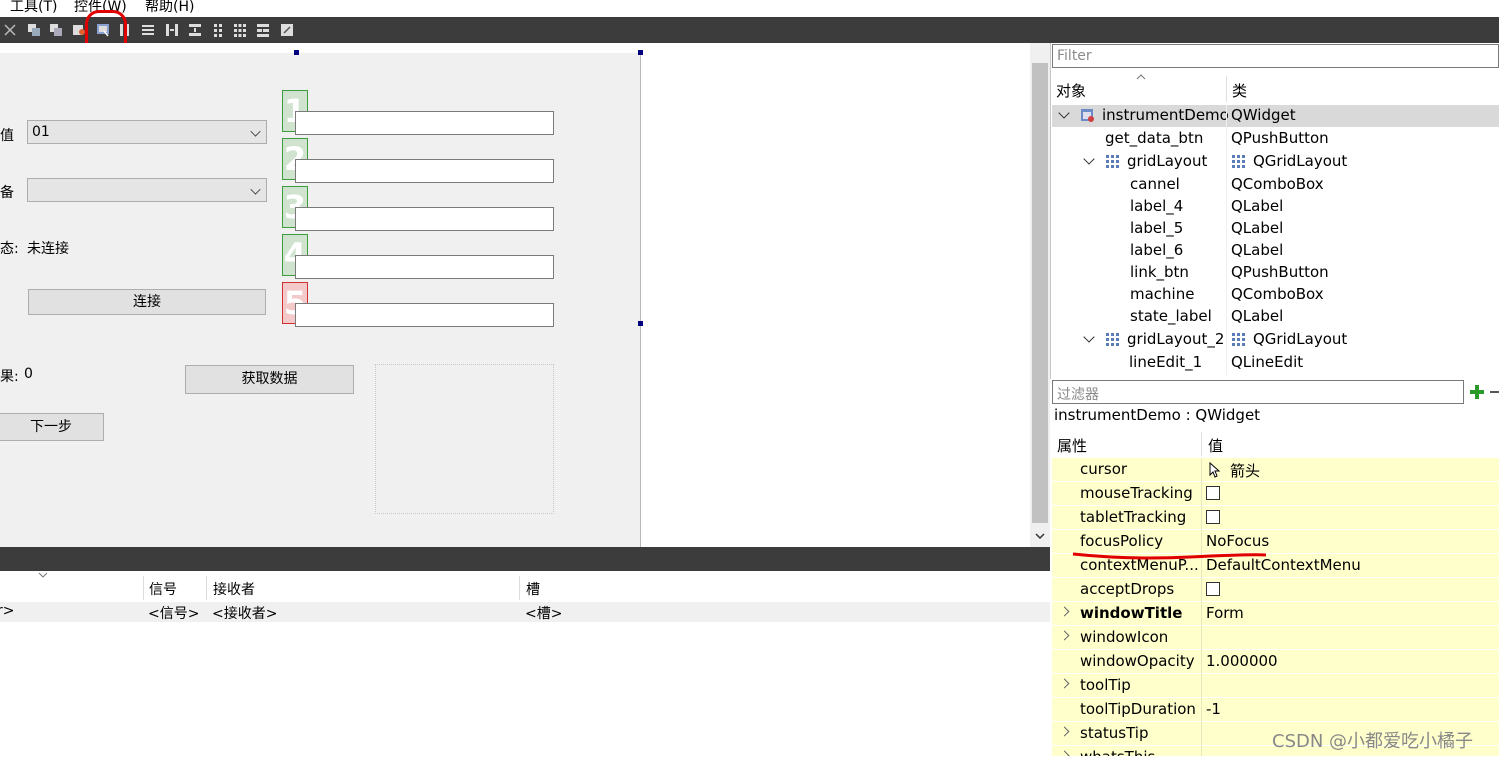  I want to click on object-filter-placeholder: Filter, so click(1074, 56).